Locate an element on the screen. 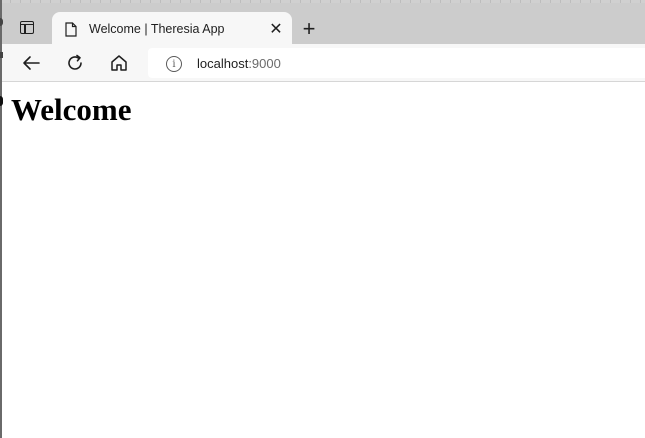  tab-title: Welcome | Theresia App is located at coordinates (157, 29).